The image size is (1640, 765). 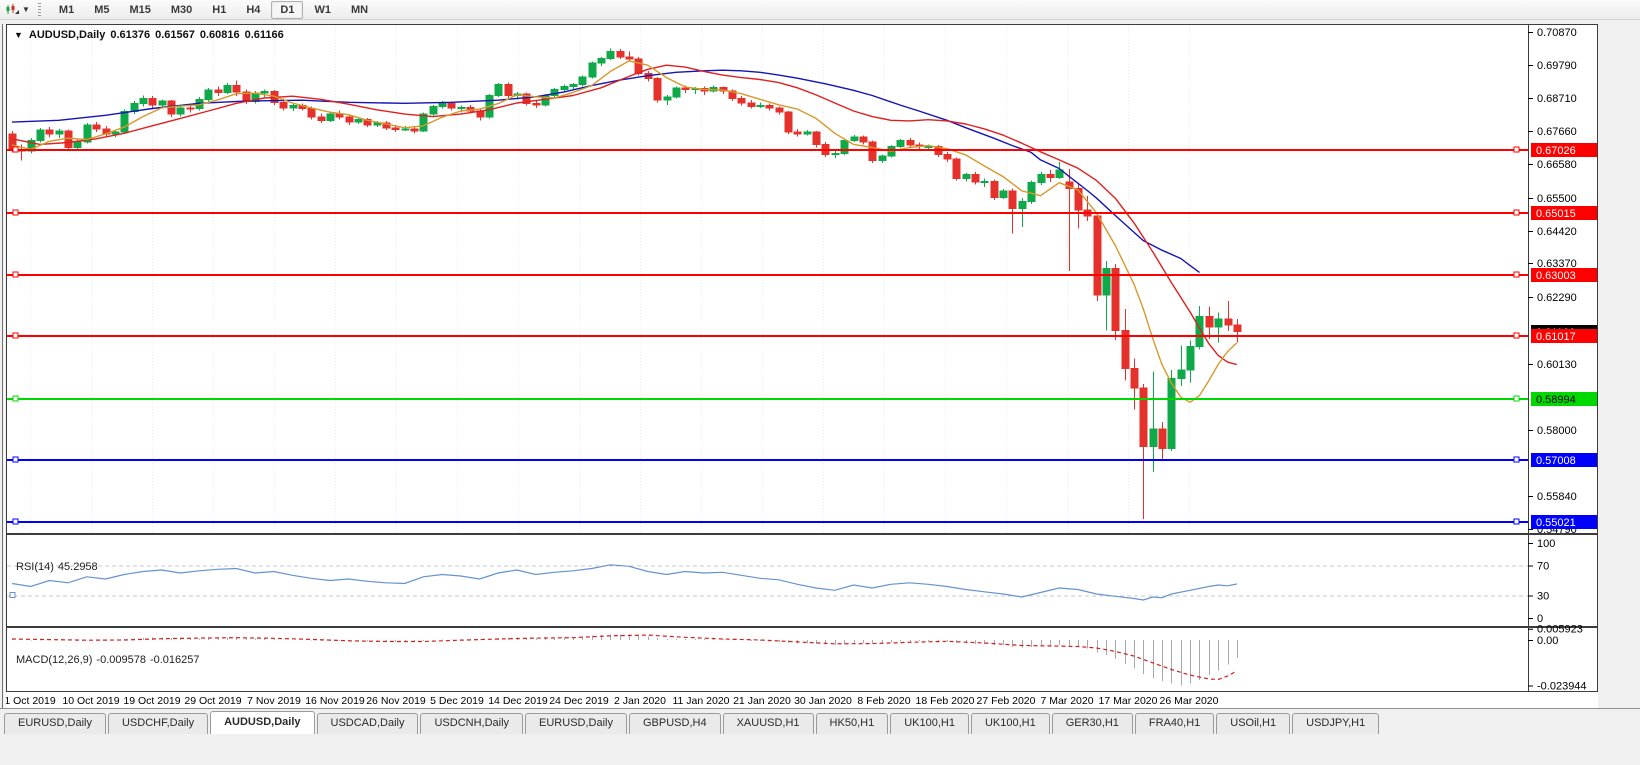 What do you see at coordinates (139, 10) in the screenshot?
I see `timeframe-M15: M15` at bounding box center [139, 10].